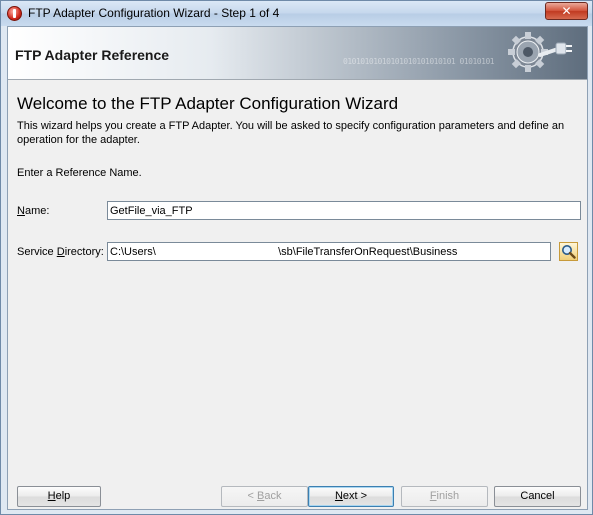 The width and height of the screenshot is (593, 515). What do you see at coordinates (566, 11) in the screenshot?
I see `close-button: ✕` at bounding box center [566, 11].